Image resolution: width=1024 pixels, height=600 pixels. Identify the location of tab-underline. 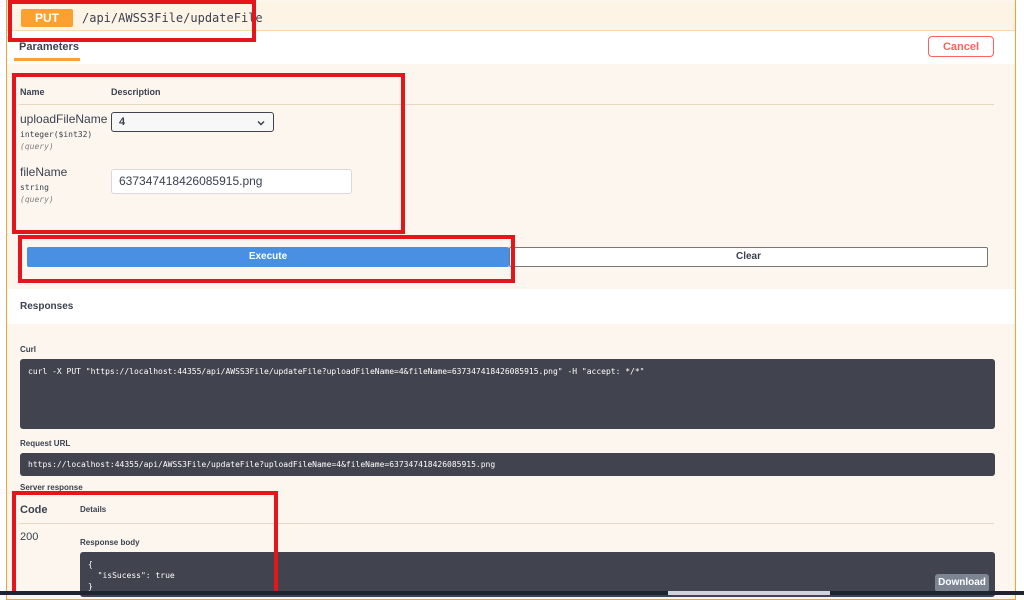
(47, 59).